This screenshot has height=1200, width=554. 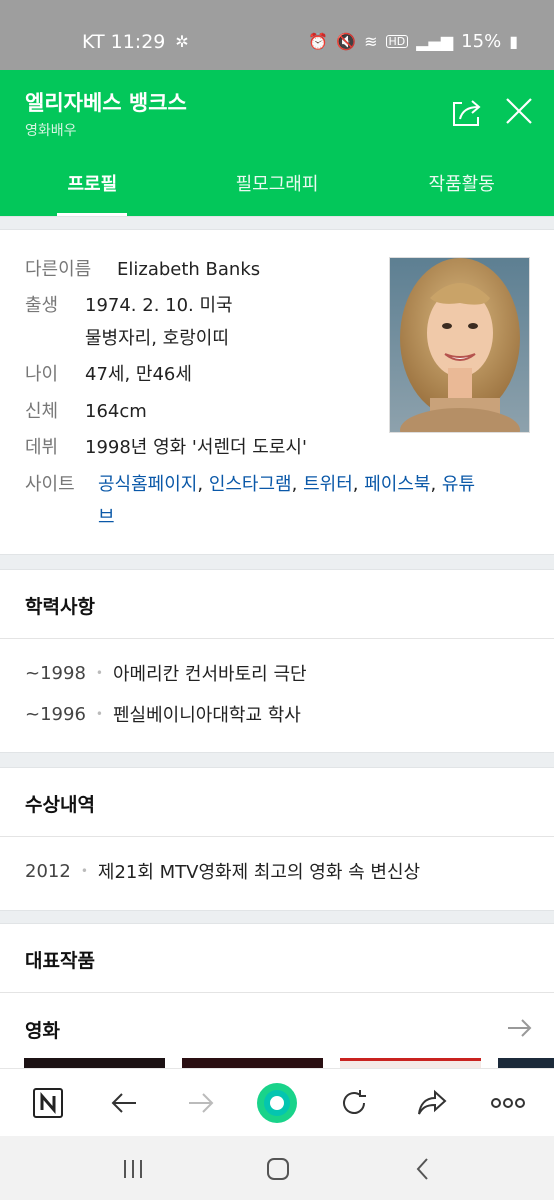 I want to click on arrow-left-icon, so click(x=123, y=1103).